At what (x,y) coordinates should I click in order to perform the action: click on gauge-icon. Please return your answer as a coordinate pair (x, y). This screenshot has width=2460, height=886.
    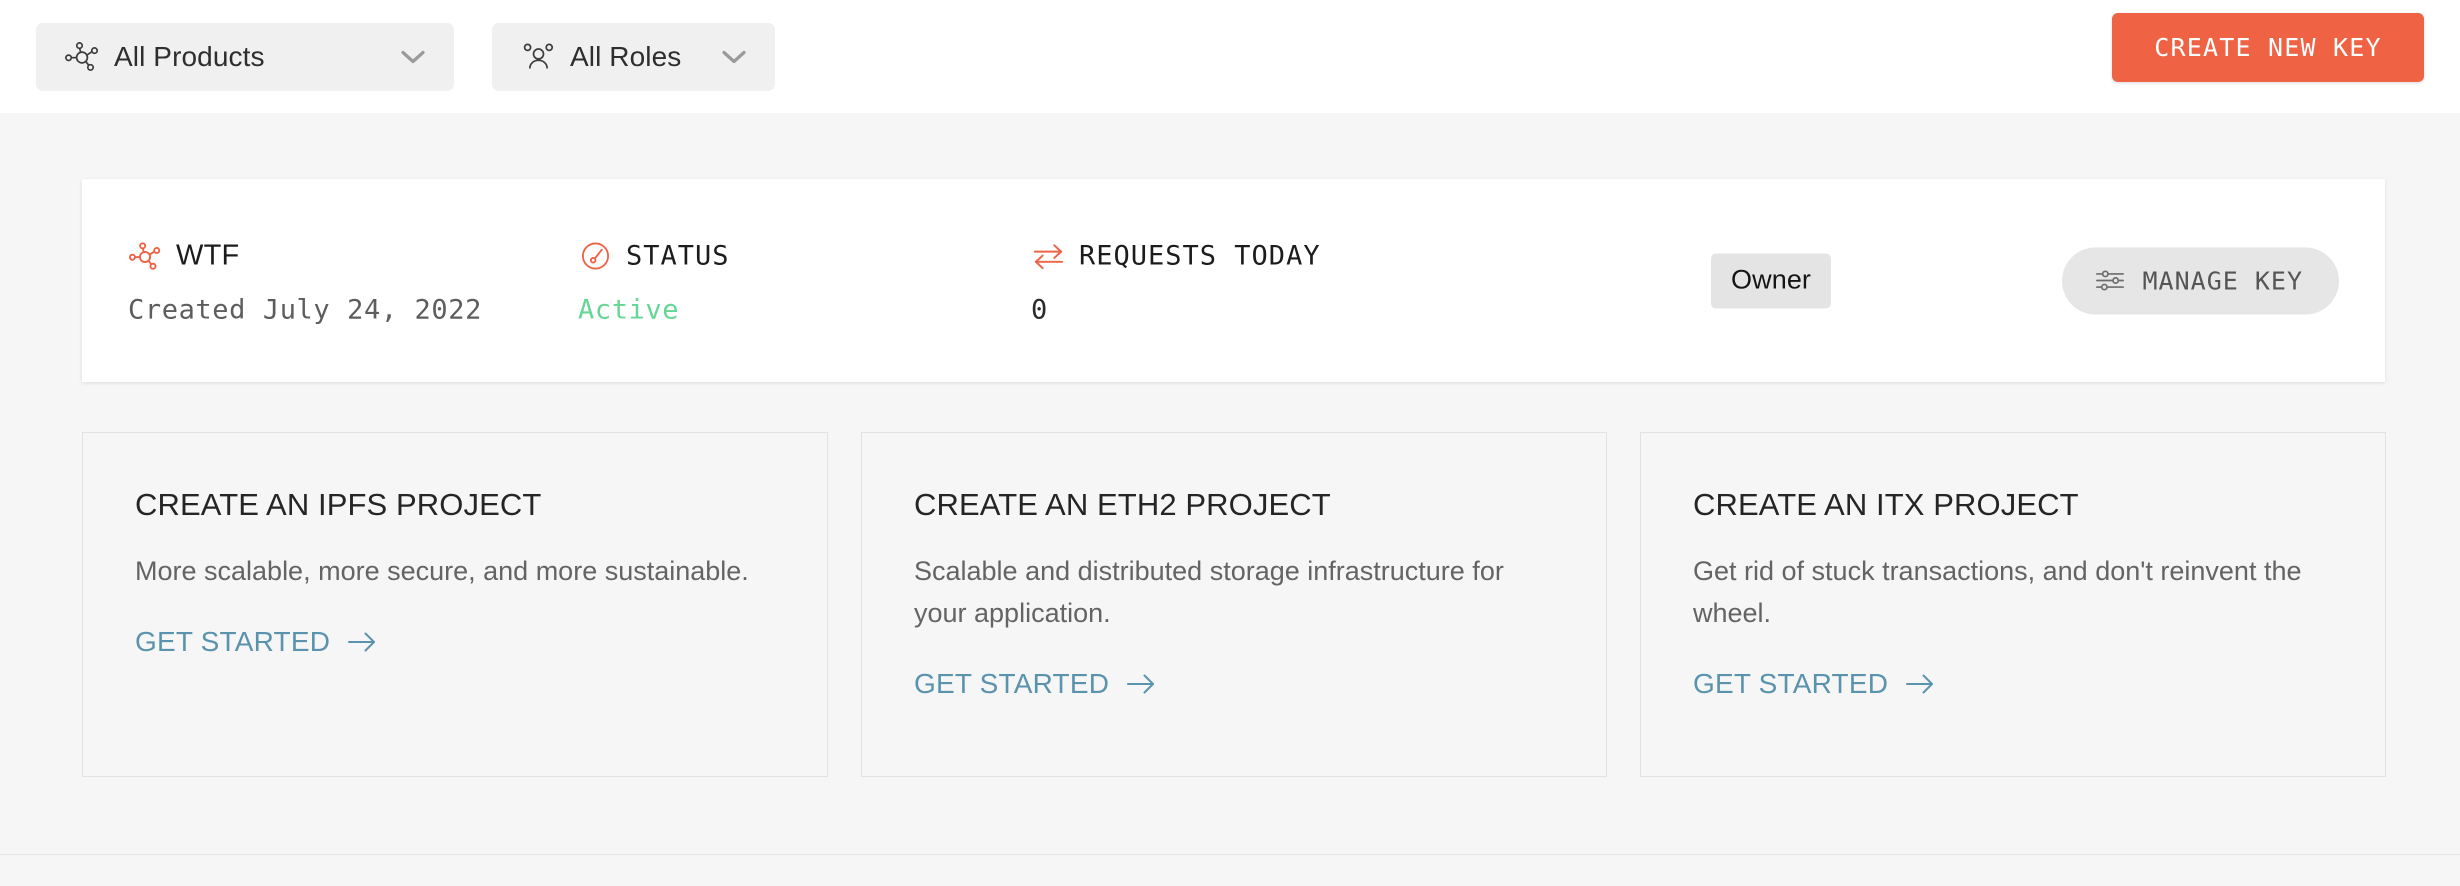
    Looking at the image, I should click on (595, 256).